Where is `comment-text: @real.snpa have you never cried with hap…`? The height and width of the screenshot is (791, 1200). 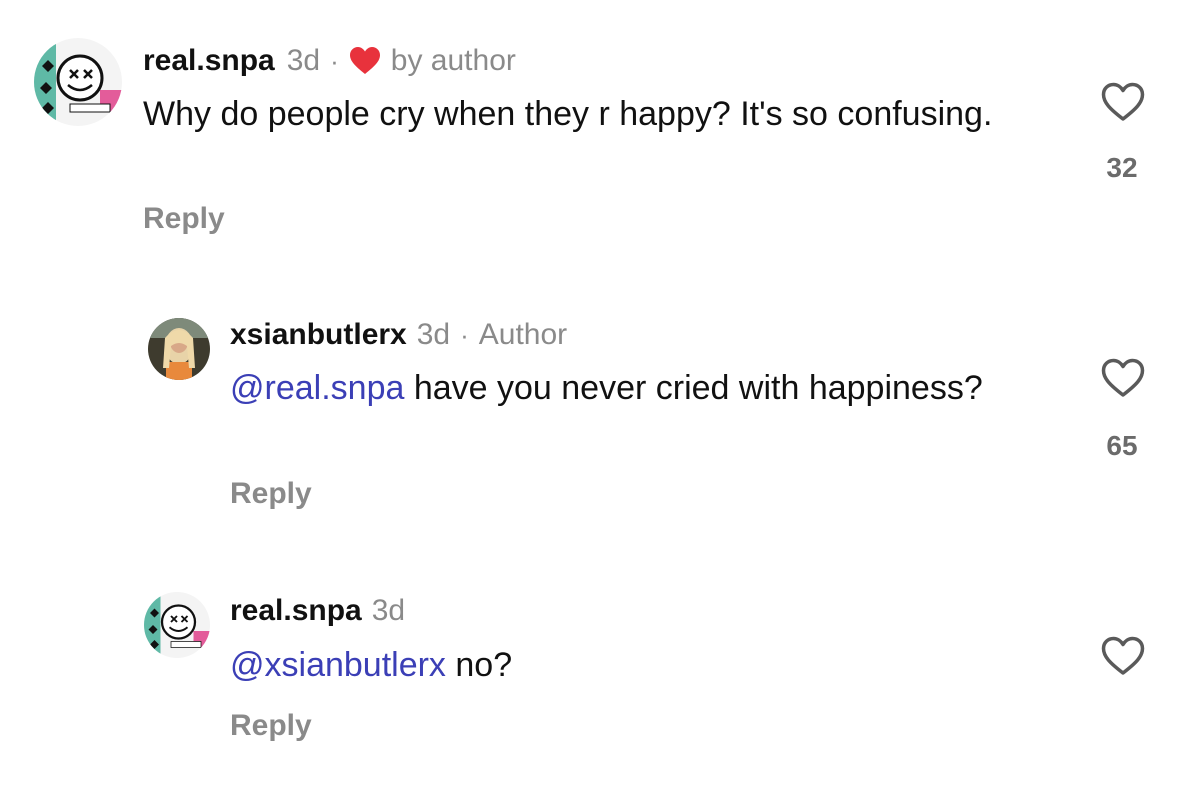 comment-text: @real.snpa have you never cried with hap… is located at coordinates (610, 388).